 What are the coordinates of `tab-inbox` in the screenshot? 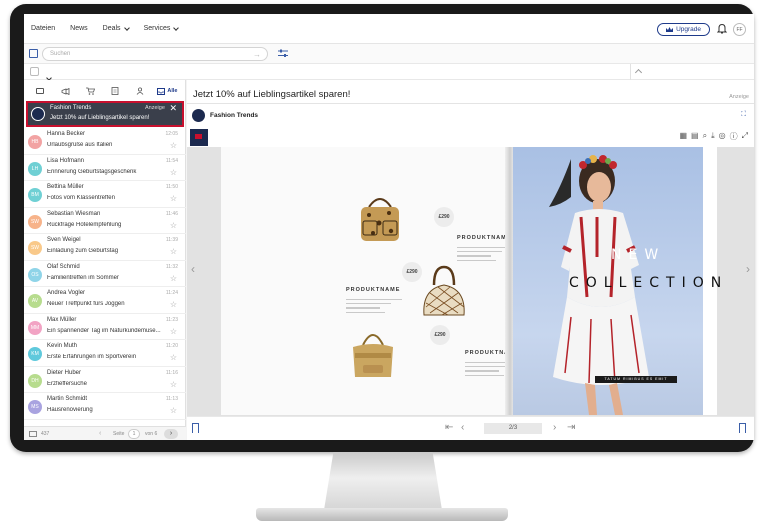 It's located at (40, 91).